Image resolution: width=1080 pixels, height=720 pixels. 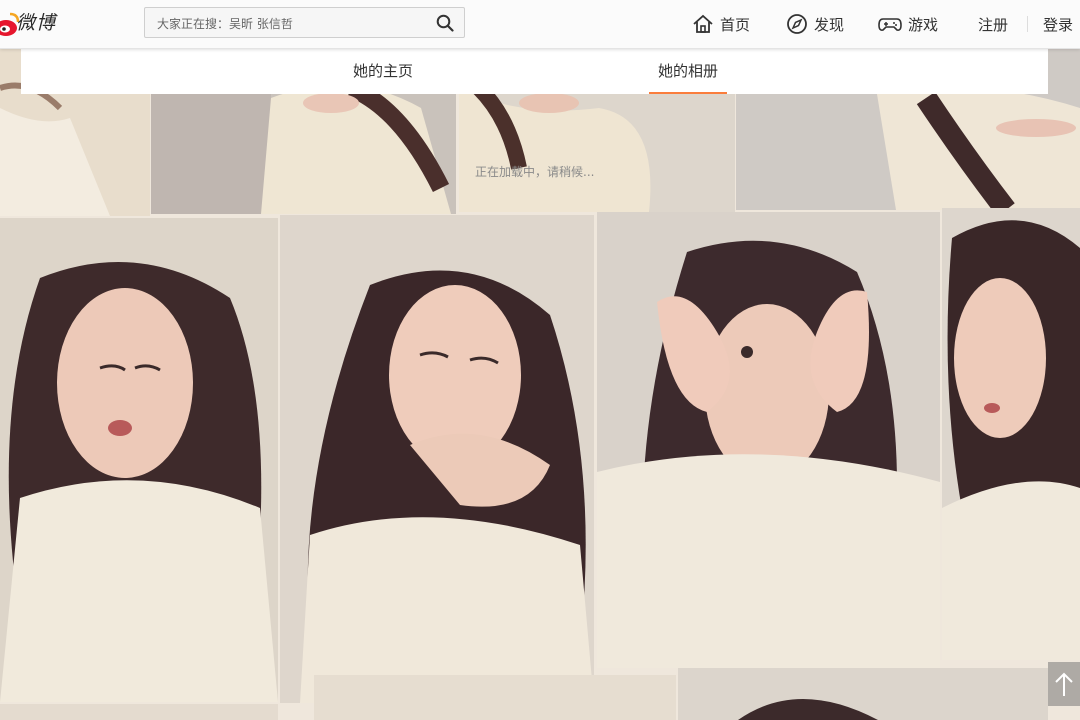 I want to click on nav-register: 注册, so click(x=993, y=24).